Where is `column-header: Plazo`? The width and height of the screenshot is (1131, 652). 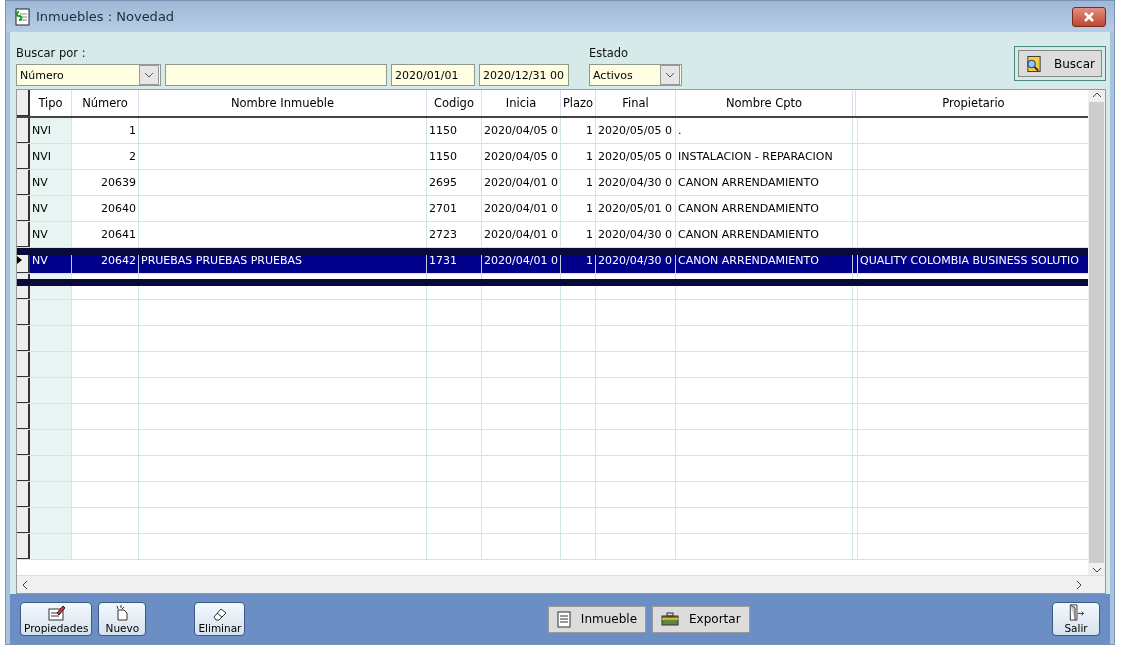
column-header: Plazo is located at coordinates (578, 103).